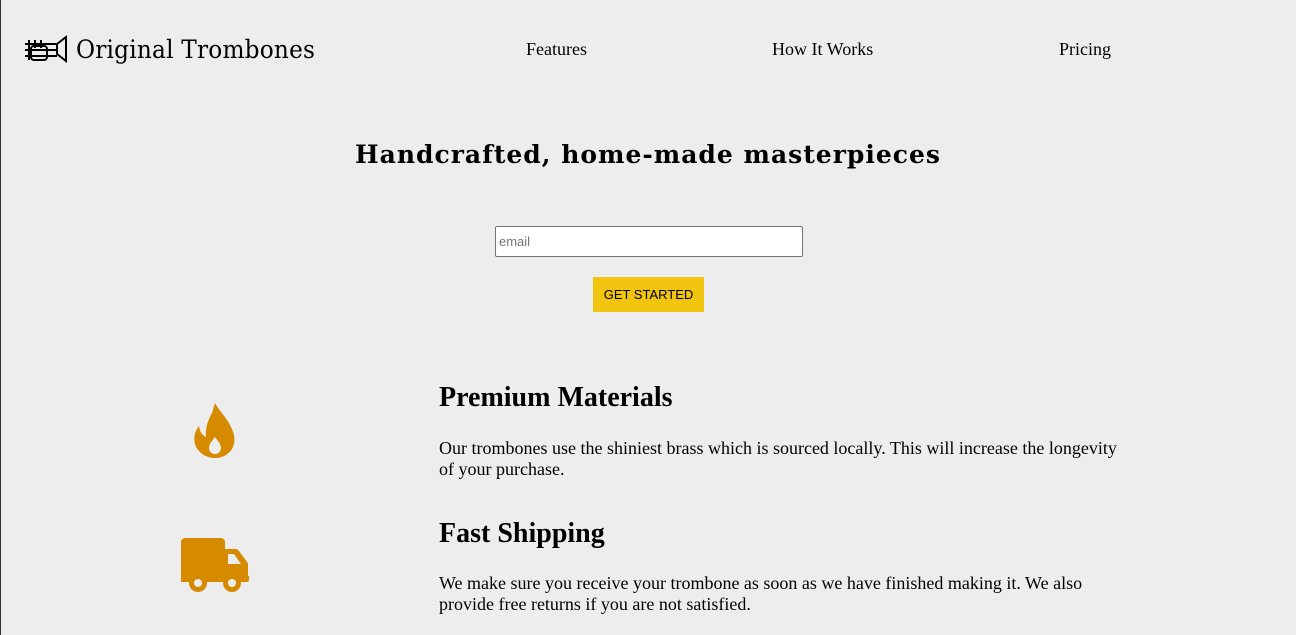 This screenshot has width=1296, height=635. What do you see at coordinates (822, 49) in the screenshot?
I see `nav-link-how-it-works: How It Works` at bounding box center [822, 49].